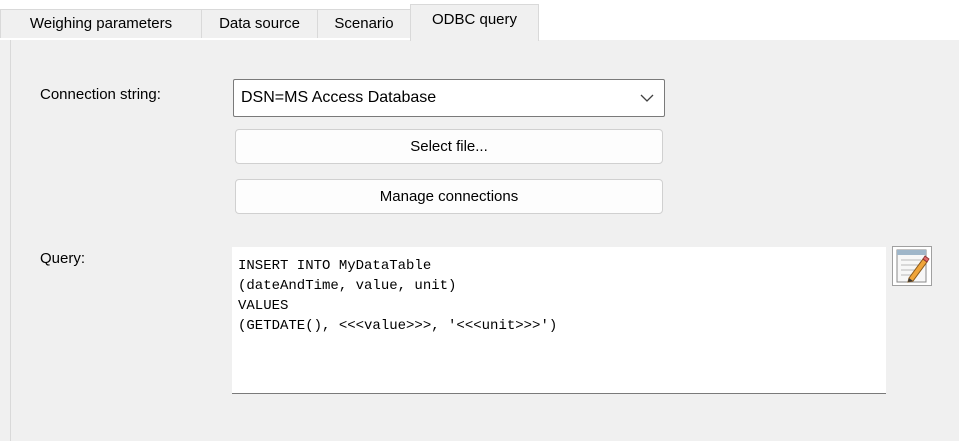 The image size is (959, 441). I want to click on edit-query-button, so click(912, 266).